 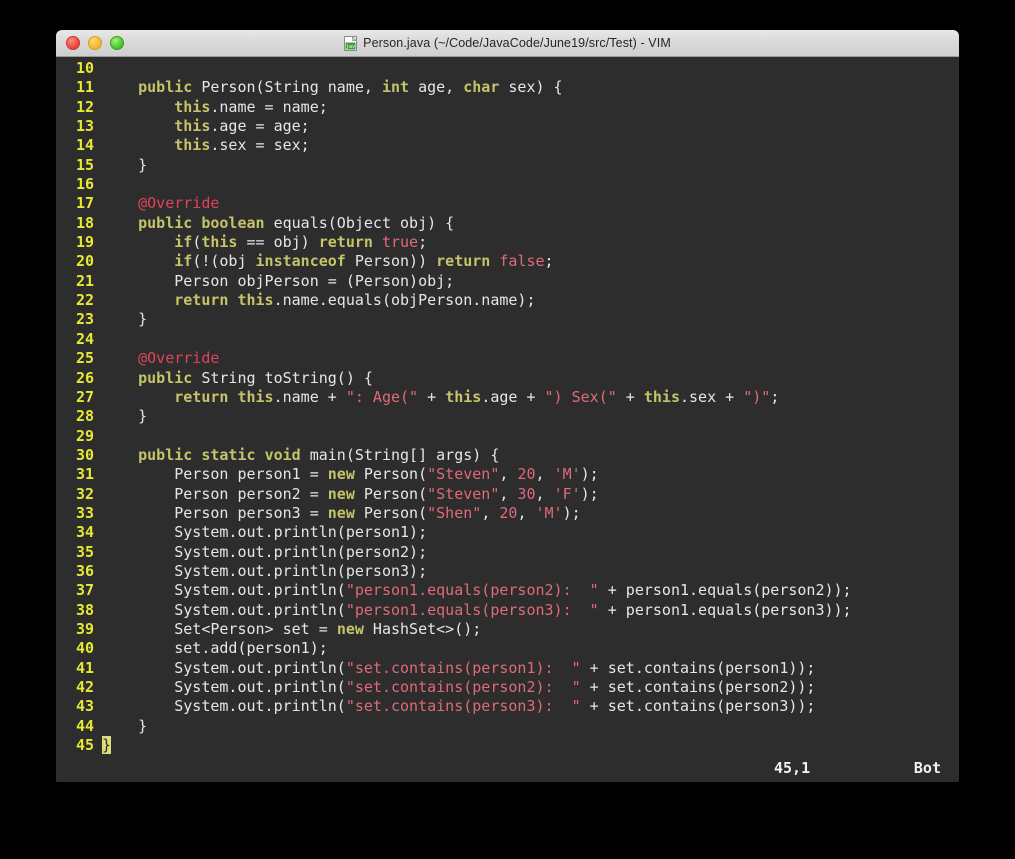 I want to click on code-line: 17 @Override, so click(x=507, y=203).